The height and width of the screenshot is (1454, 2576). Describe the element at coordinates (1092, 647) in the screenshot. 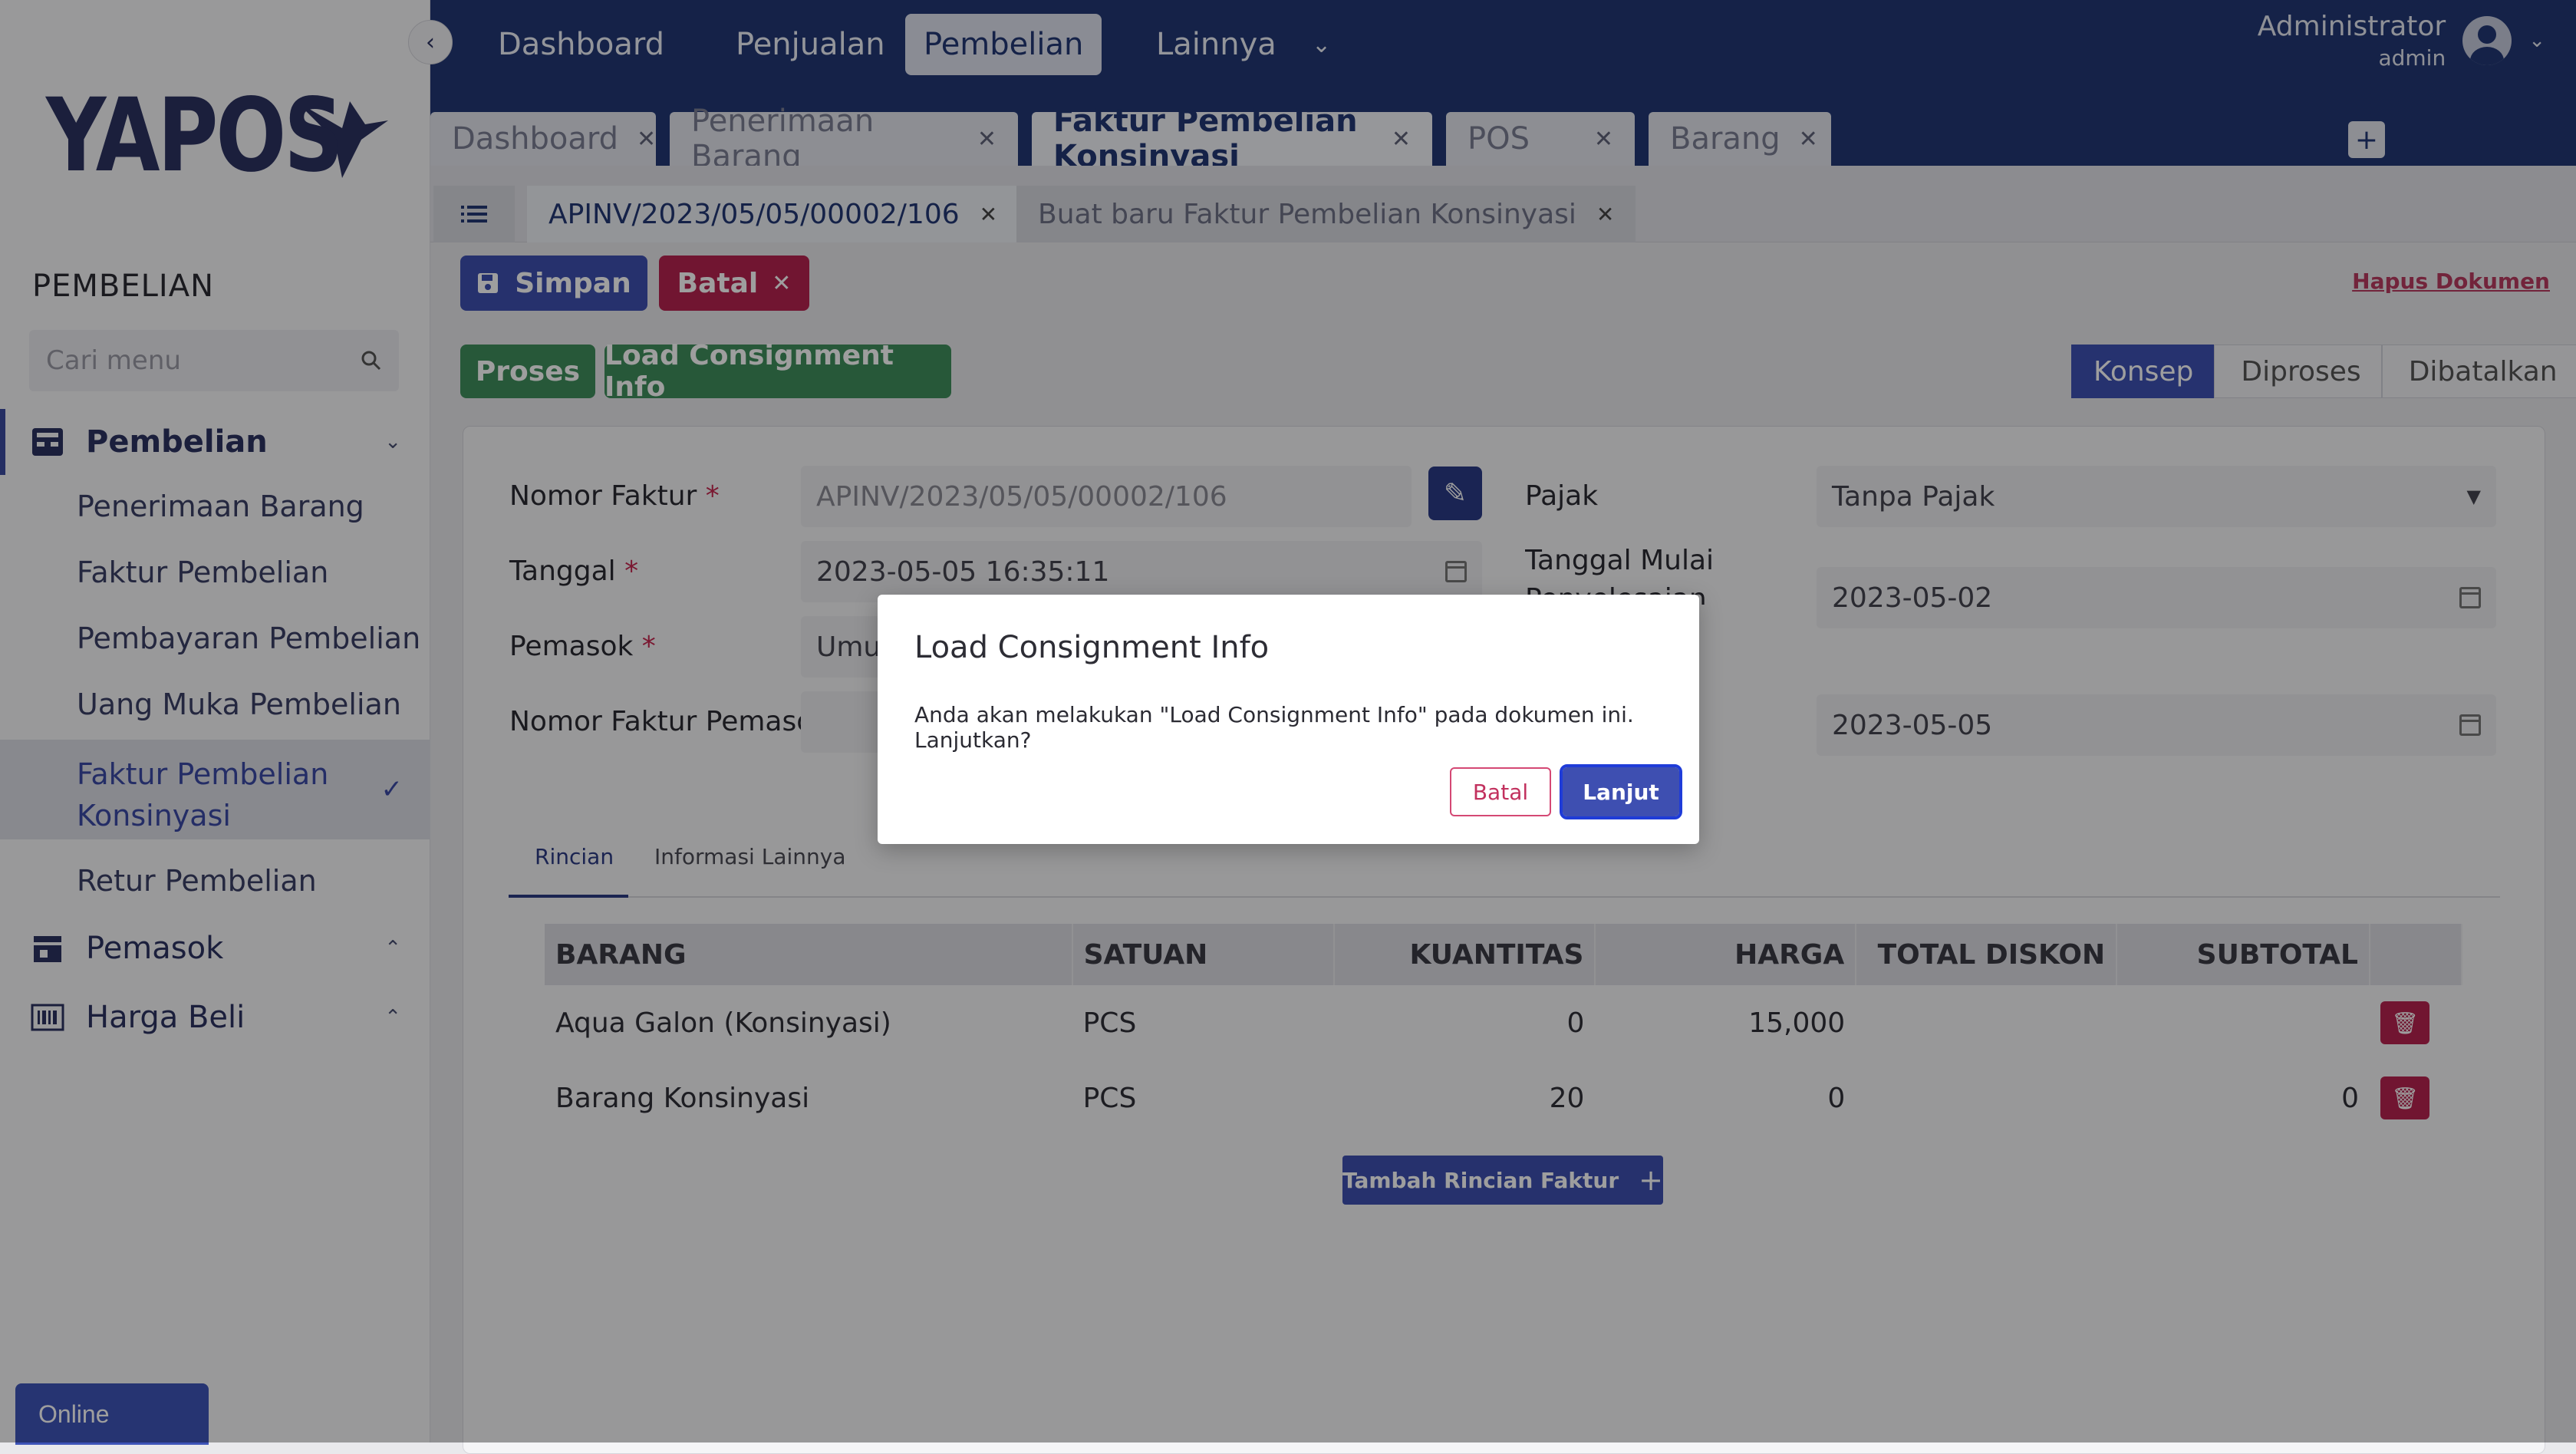

I see `dialog-title: Load Consignment Info` at that location.